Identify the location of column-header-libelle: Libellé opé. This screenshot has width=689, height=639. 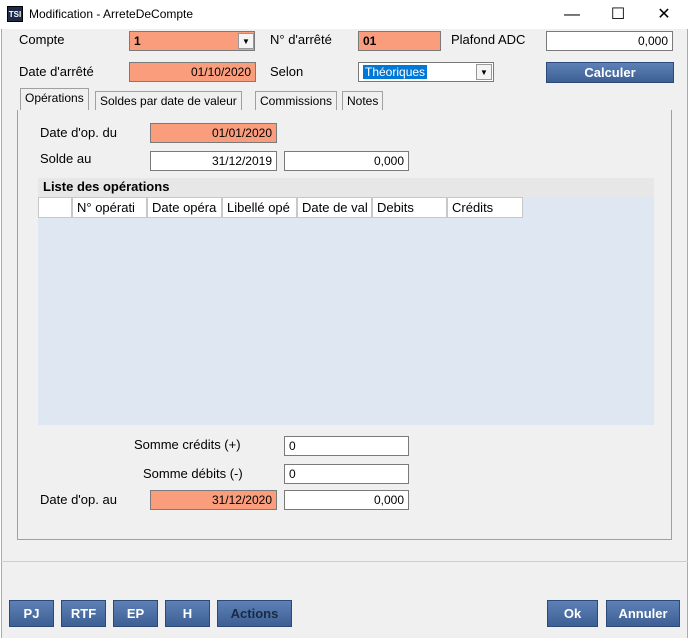
(259, 207).